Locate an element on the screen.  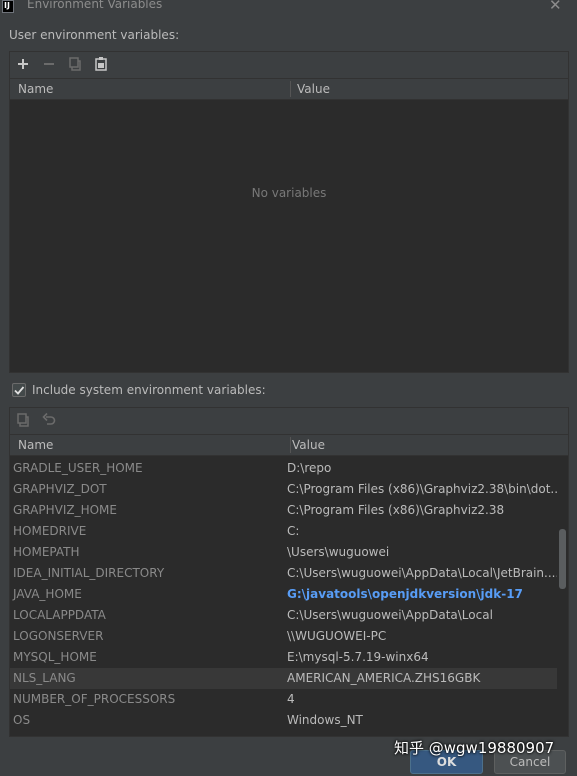
user-table-header: Name Value is located at coordinates (289, 89).